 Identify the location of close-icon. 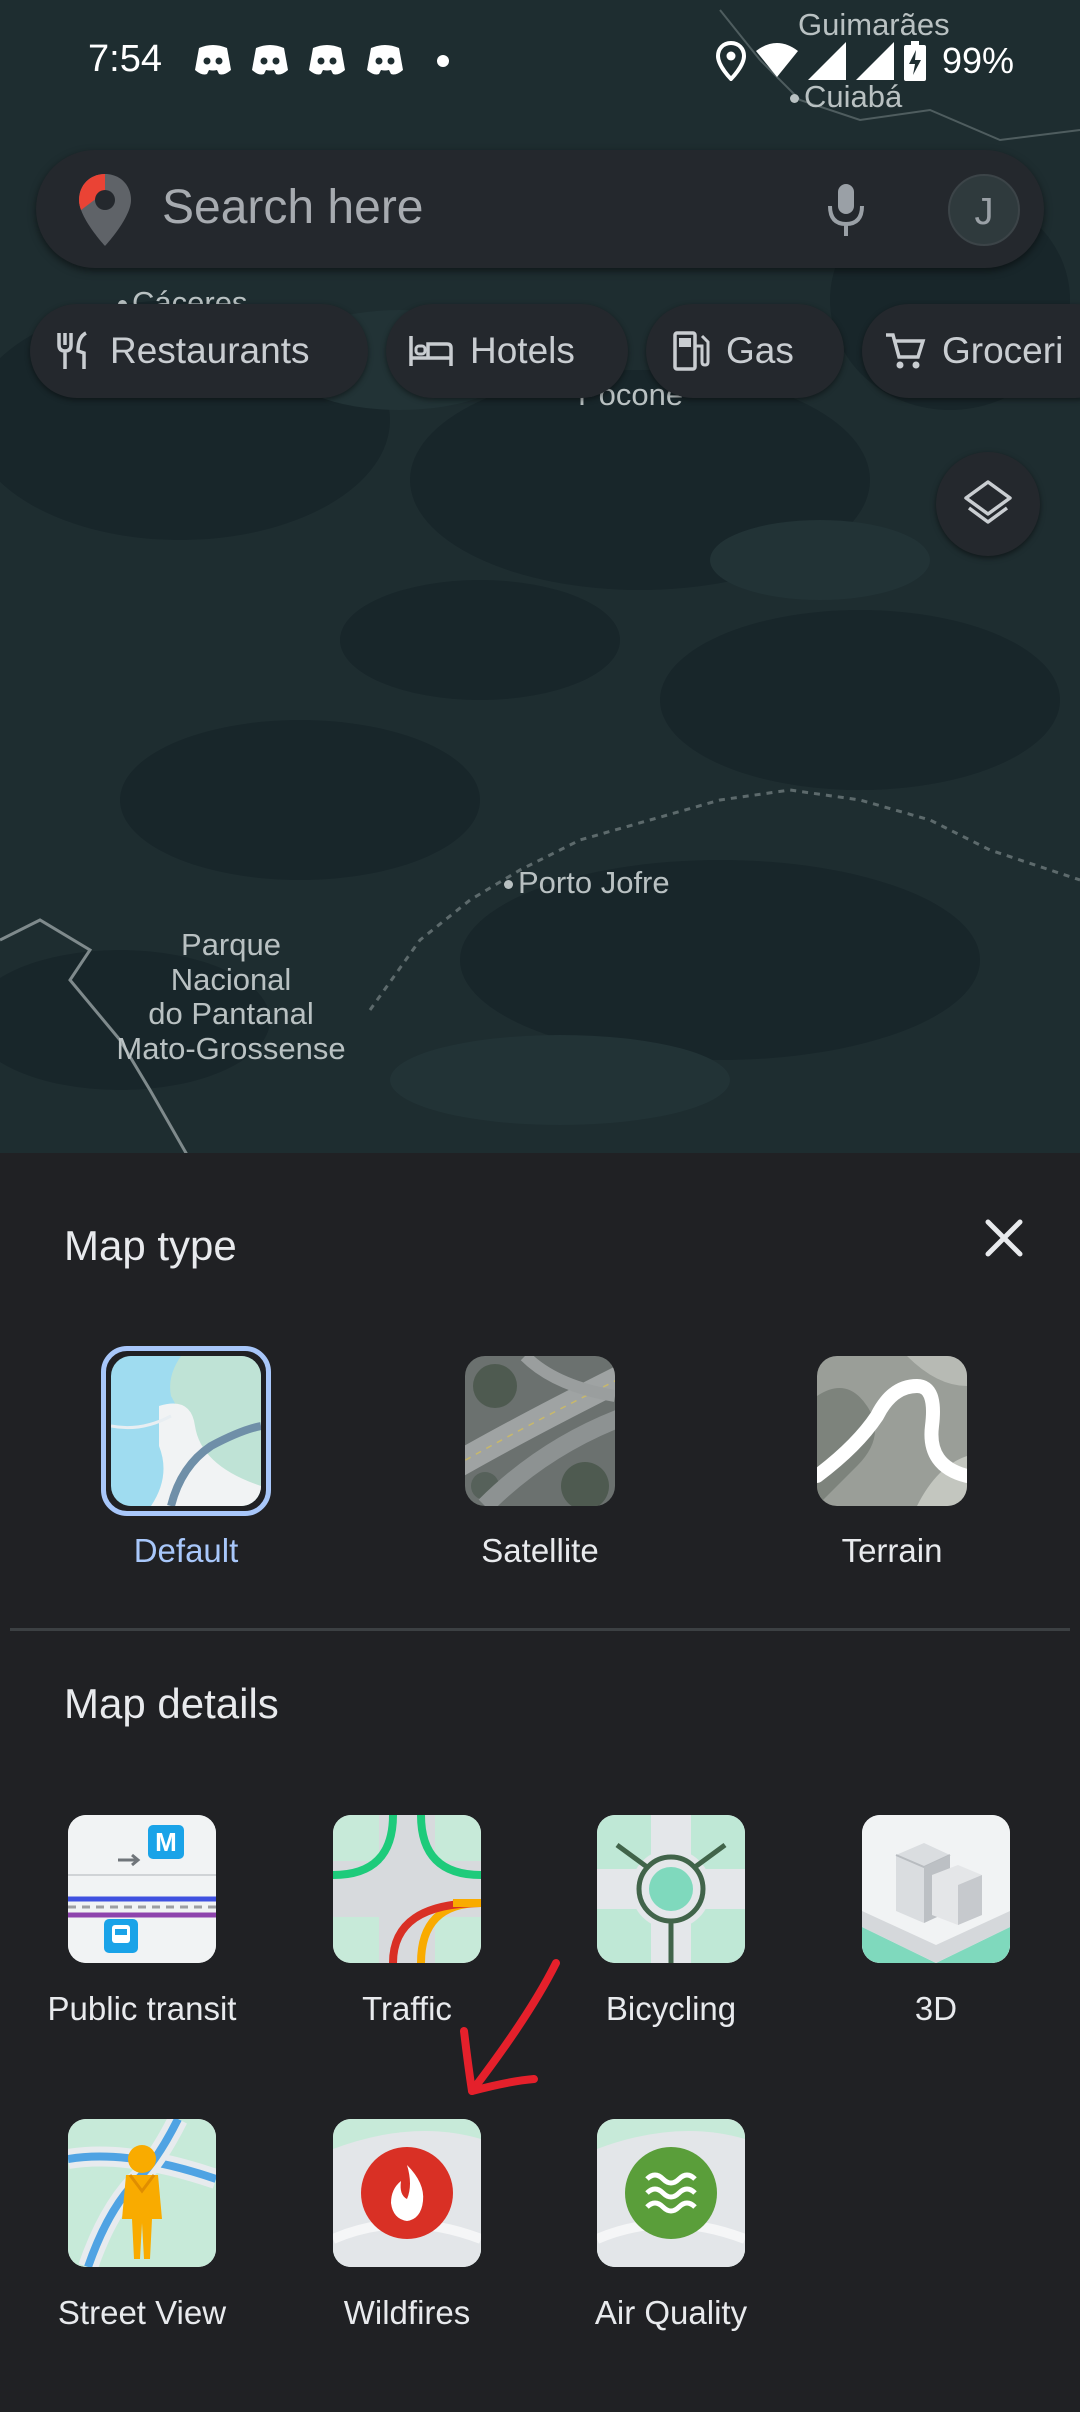
(1004, 1238).